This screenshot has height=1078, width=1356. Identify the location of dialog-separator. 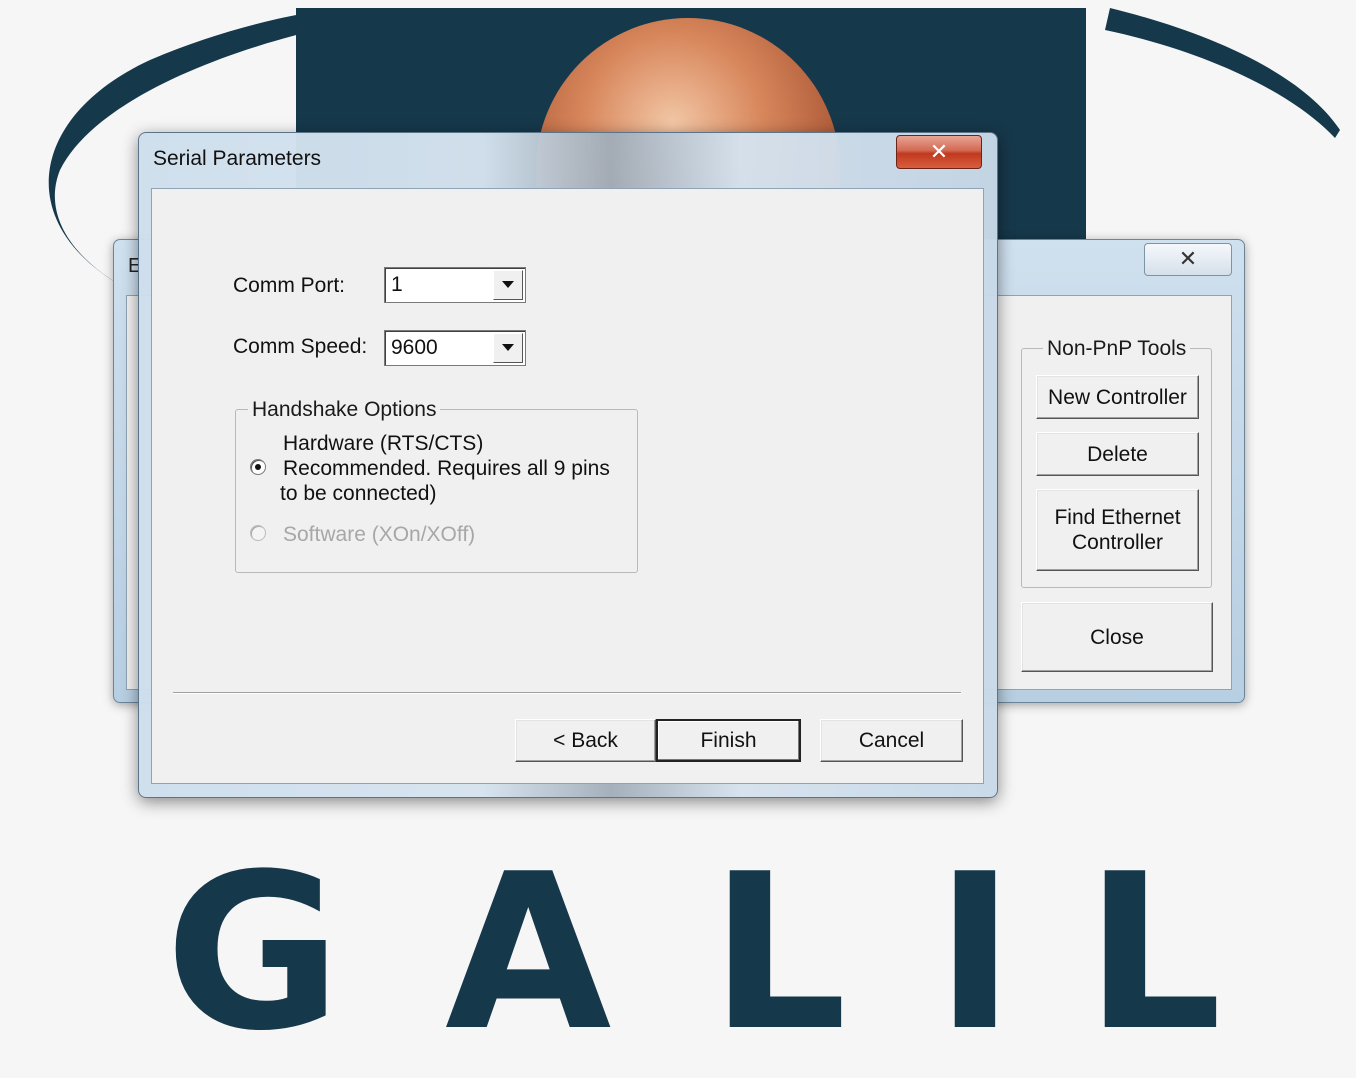
(567, 693).